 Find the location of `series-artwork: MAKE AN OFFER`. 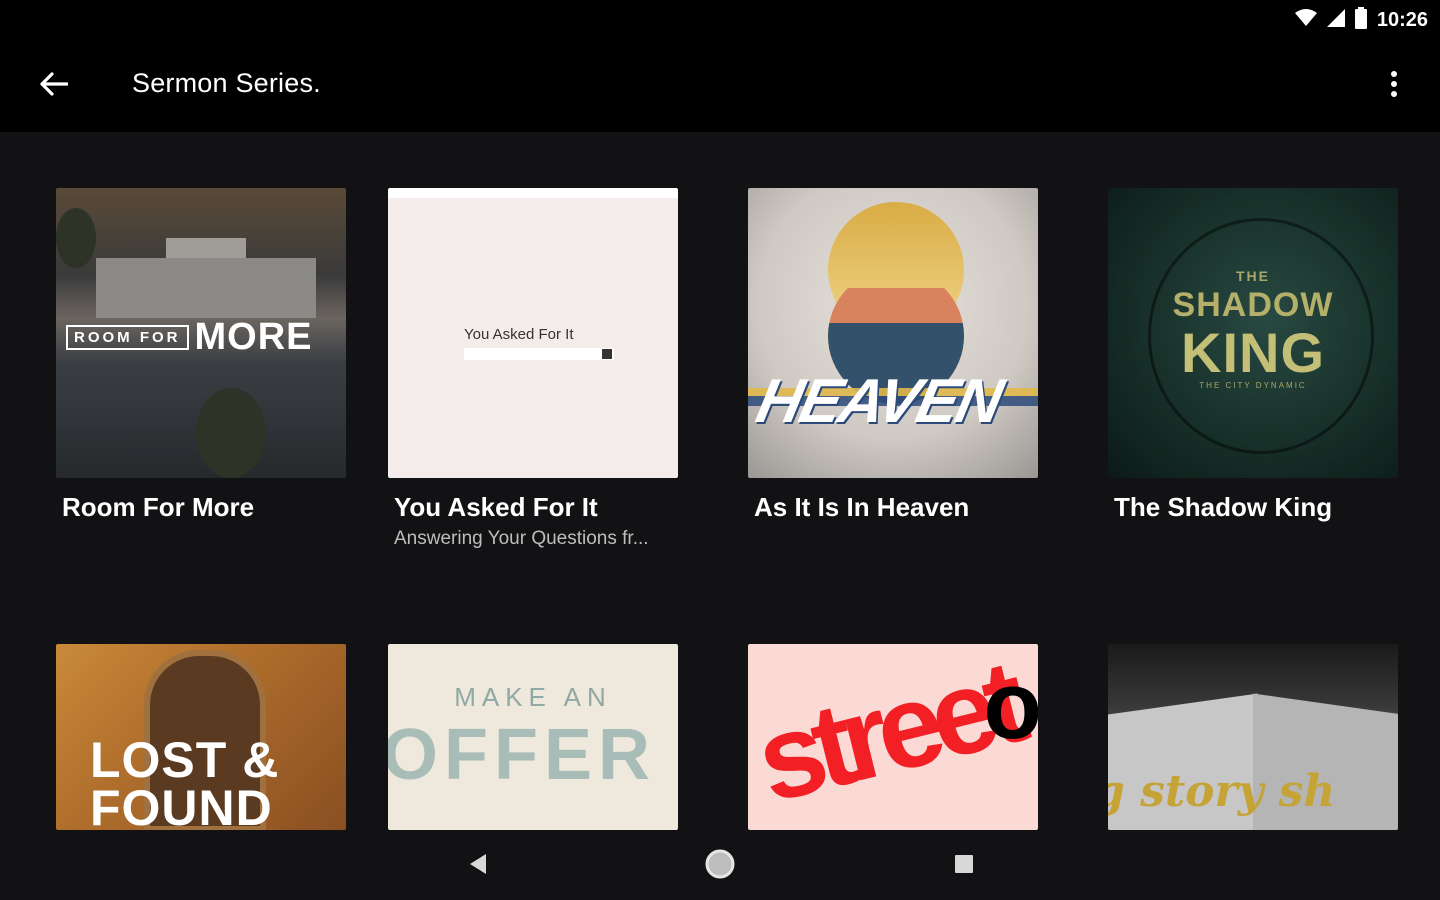

series-artwork: MAKE AN OFFER is located at coordinates (533, 737).